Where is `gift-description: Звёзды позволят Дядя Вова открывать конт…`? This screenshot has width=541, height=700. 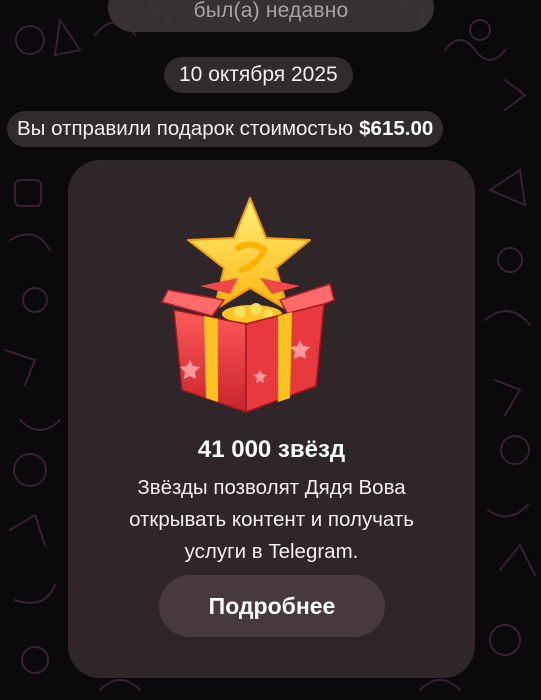 gift-description: Звёзды позволят Дядя Вова открывать конт… is located at coordinates (271, 519).